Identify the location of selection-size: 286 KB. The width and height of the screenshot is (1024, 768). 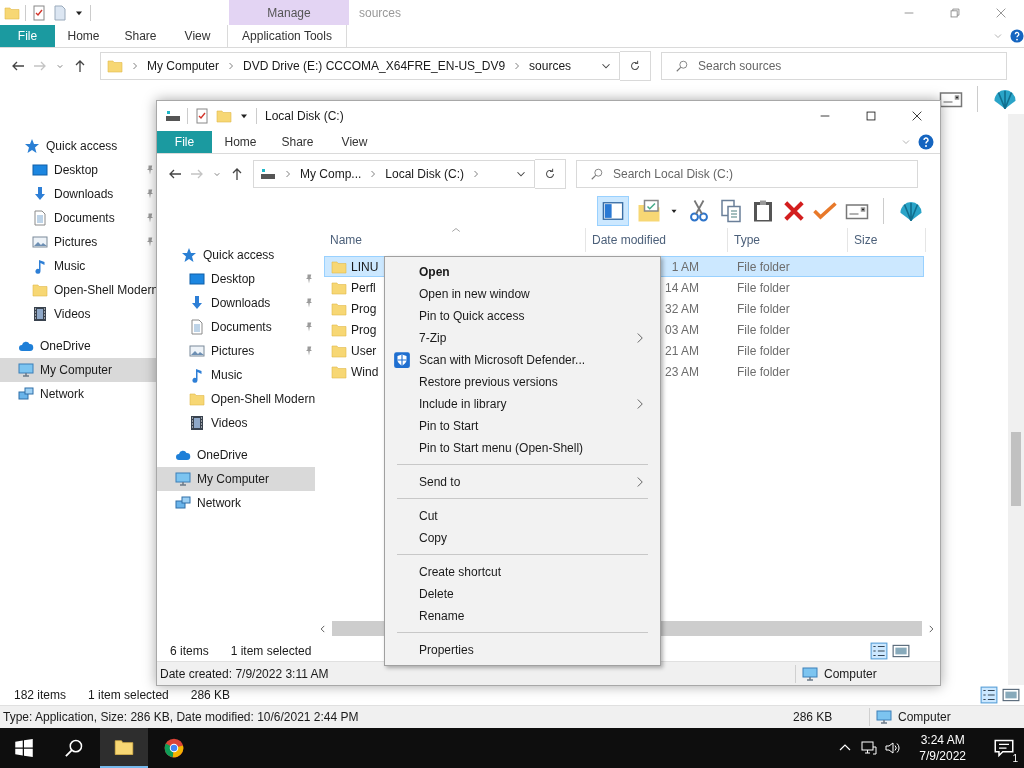
(210, 695).